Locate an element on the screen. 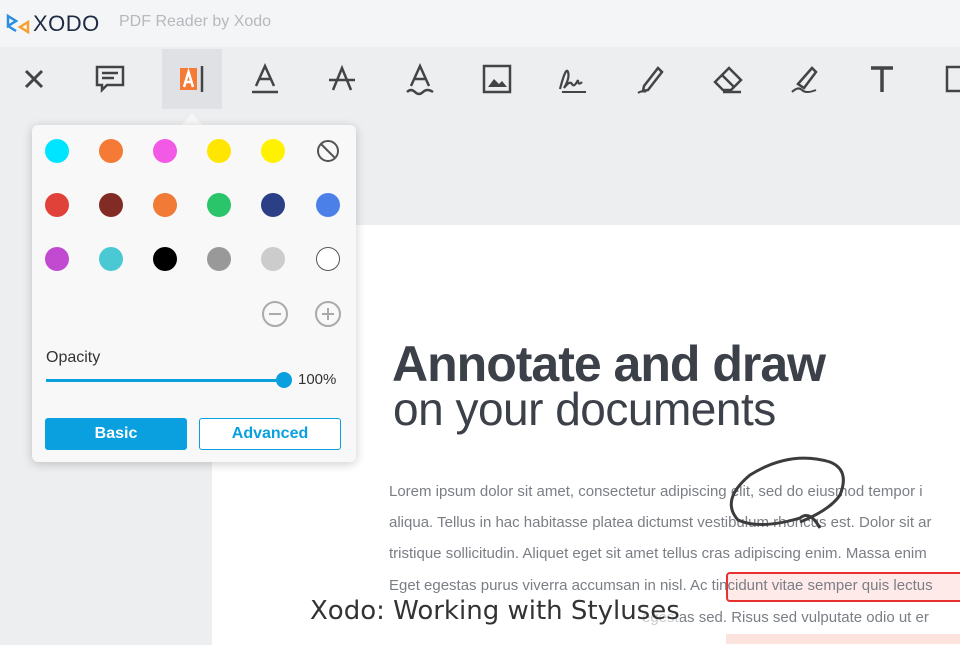 The image size is (960, 645). signature-icon is located at coordinates (572, 81).